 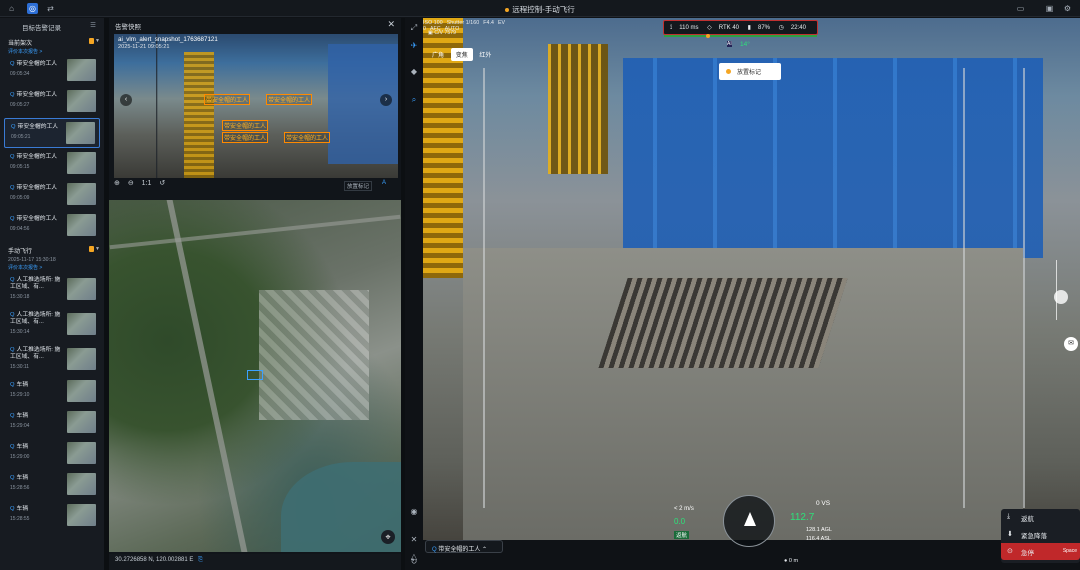 I want to click on waypoint-icon: ◆, so click(x=414, y=72).